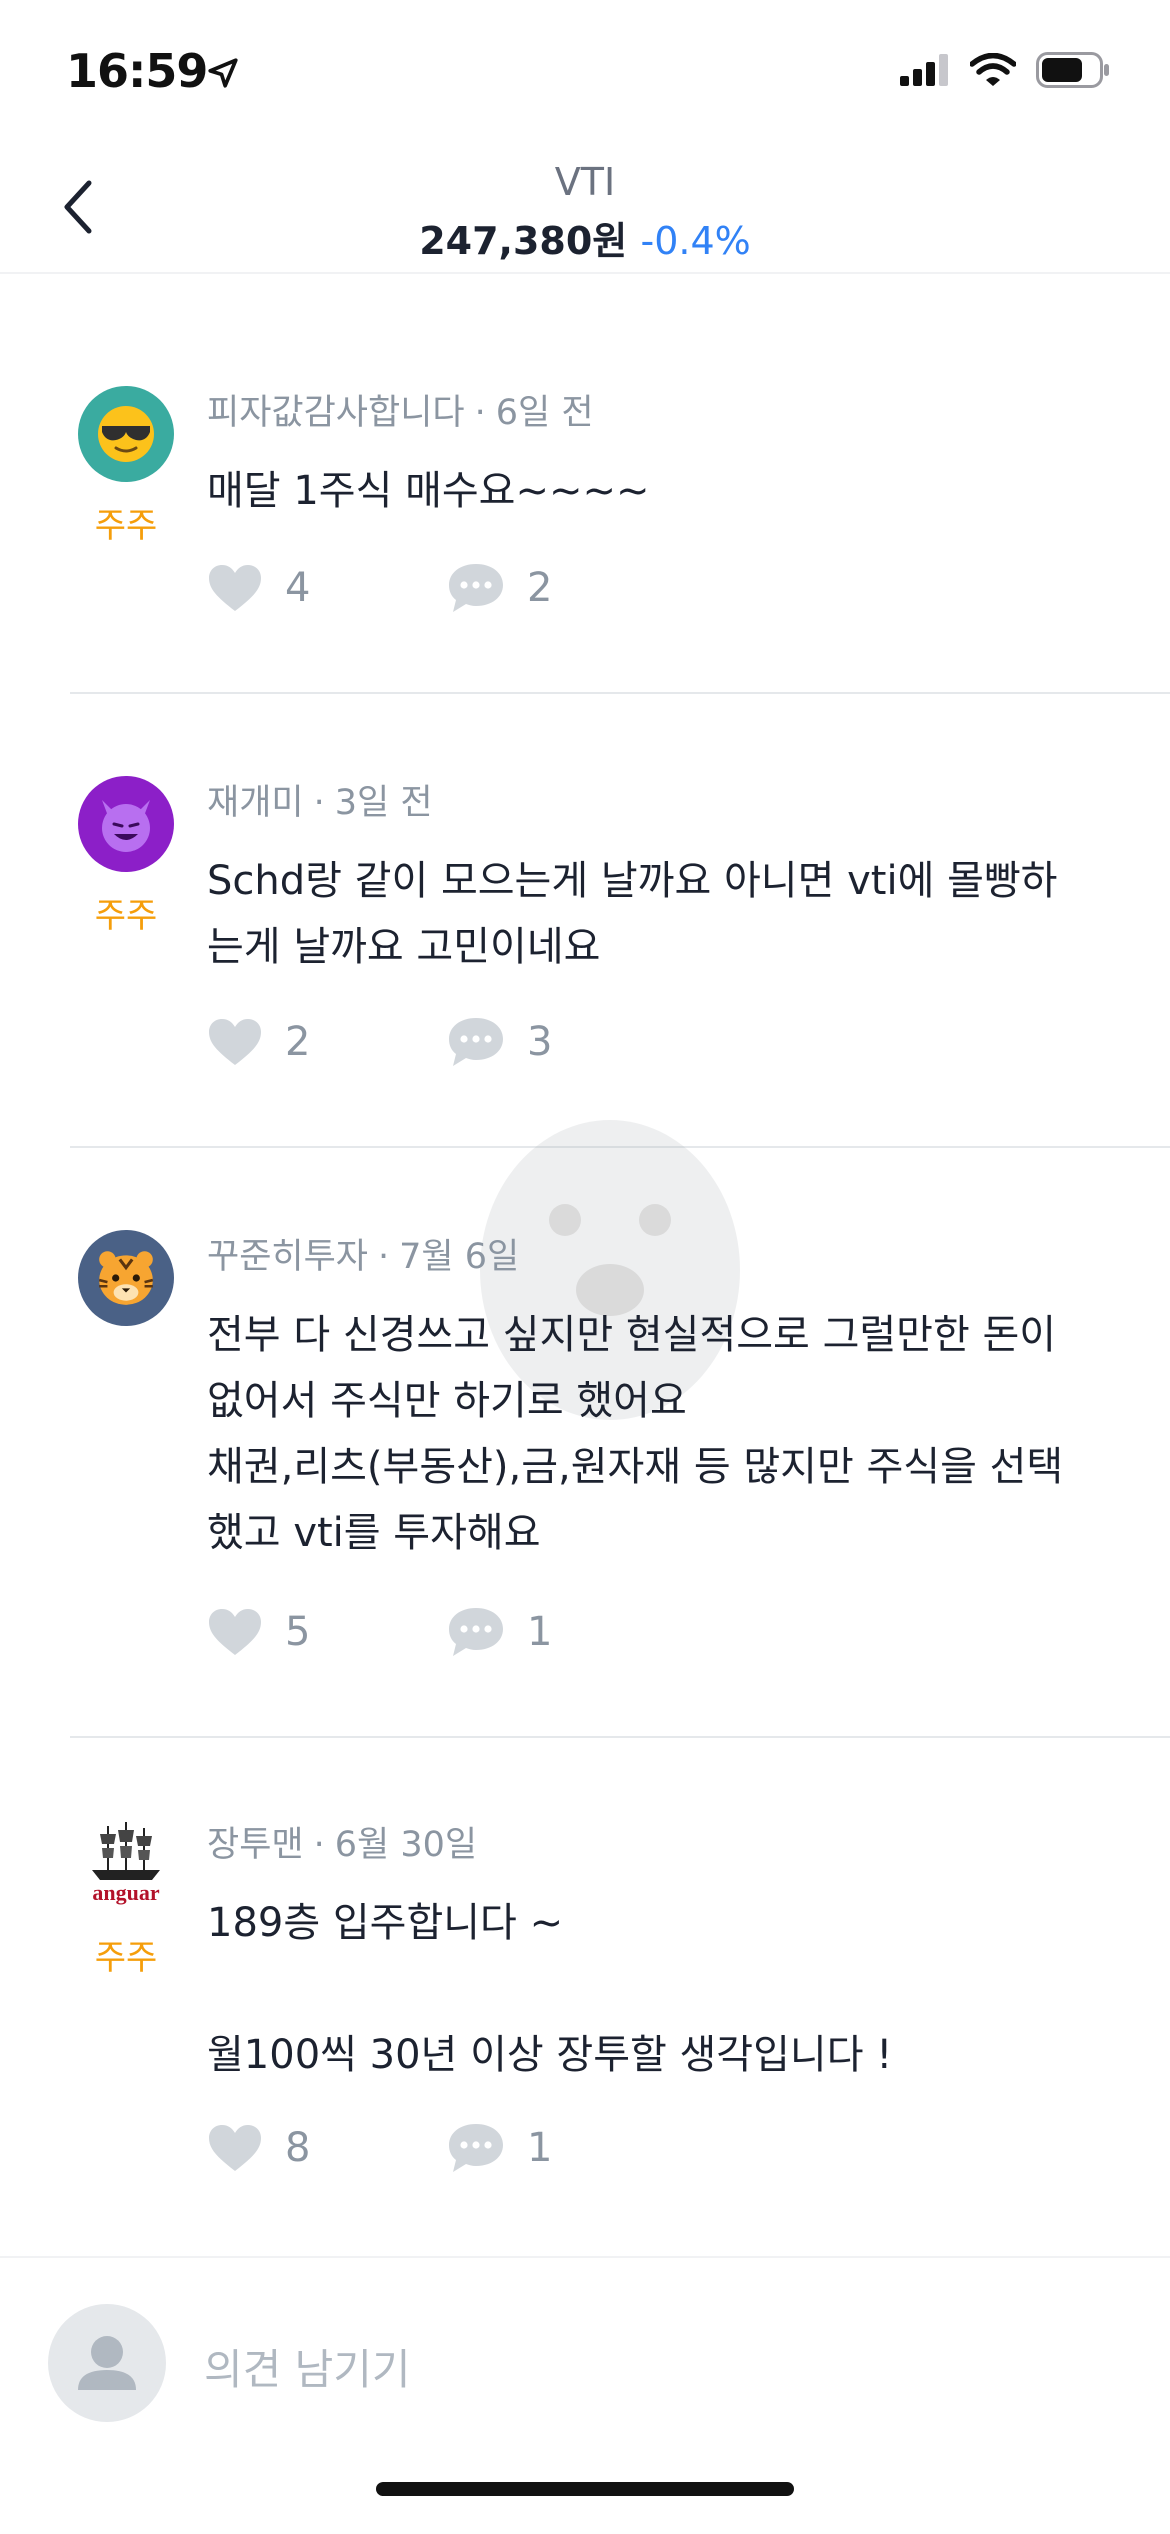 This screenshot has height=2534, width=1170. What do you see at coordinates (255, 803) in the screenshot?
I see `author-name: 재개미` at bounding box center [255, 803].